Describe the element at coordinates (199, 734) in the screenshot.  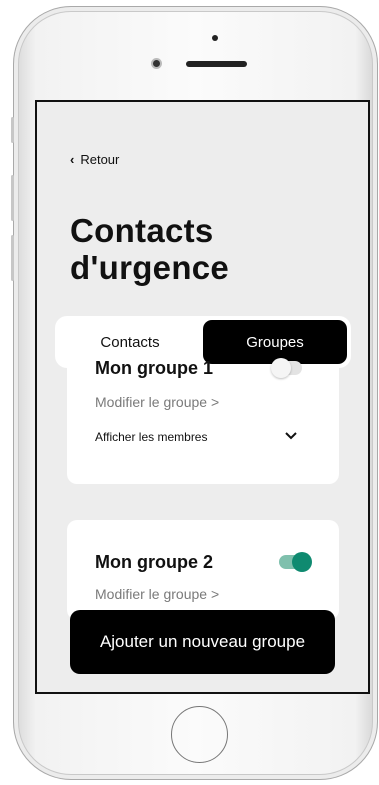
I see `home-button` at that location.